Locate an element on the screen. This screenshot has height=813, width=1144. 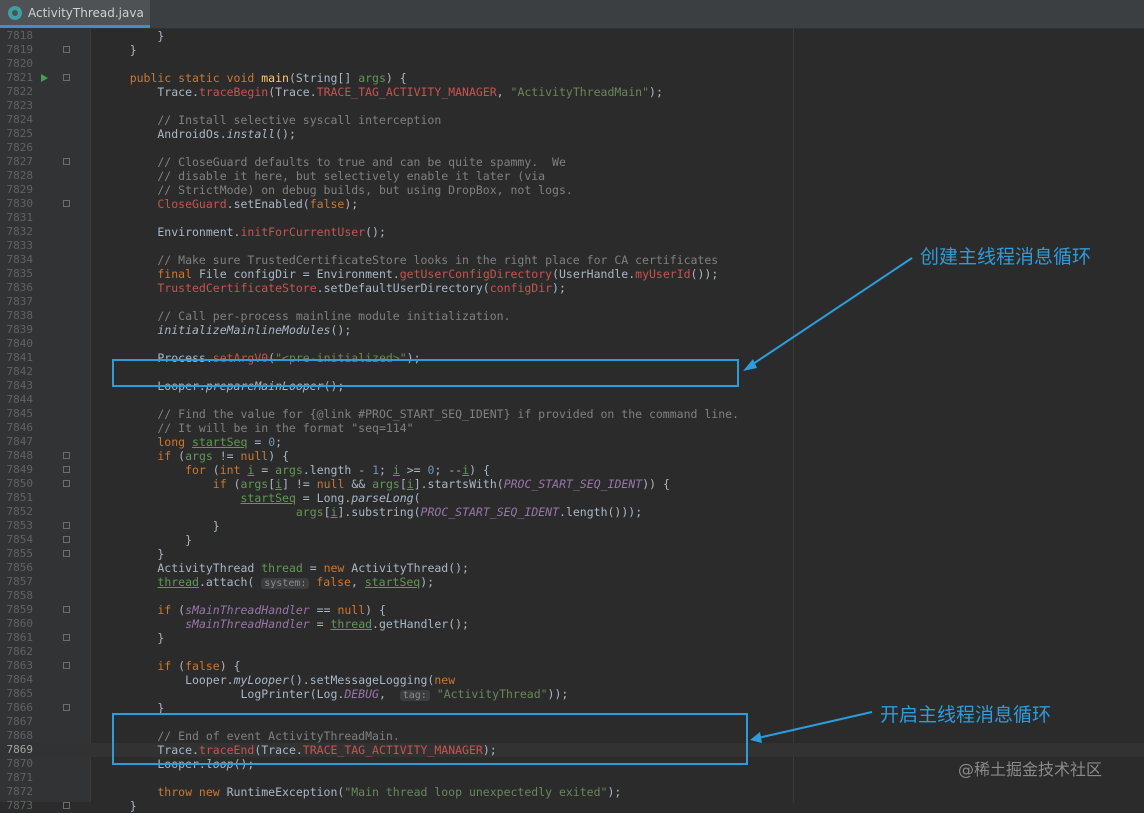
line-number: 7854 is located at coordinates (17, 540).